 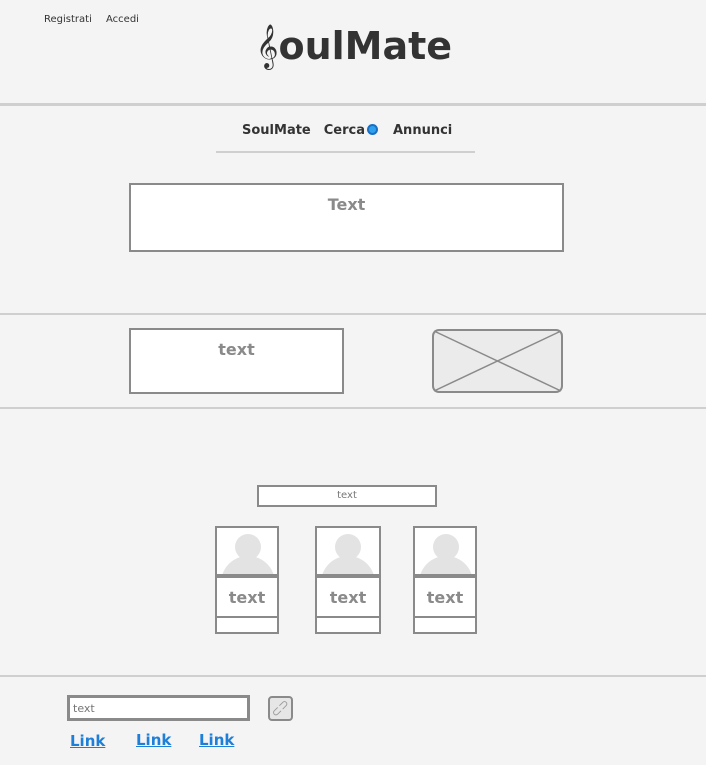 I want to click on link-icon: ⊂⊃, so click(x=280, y=708).